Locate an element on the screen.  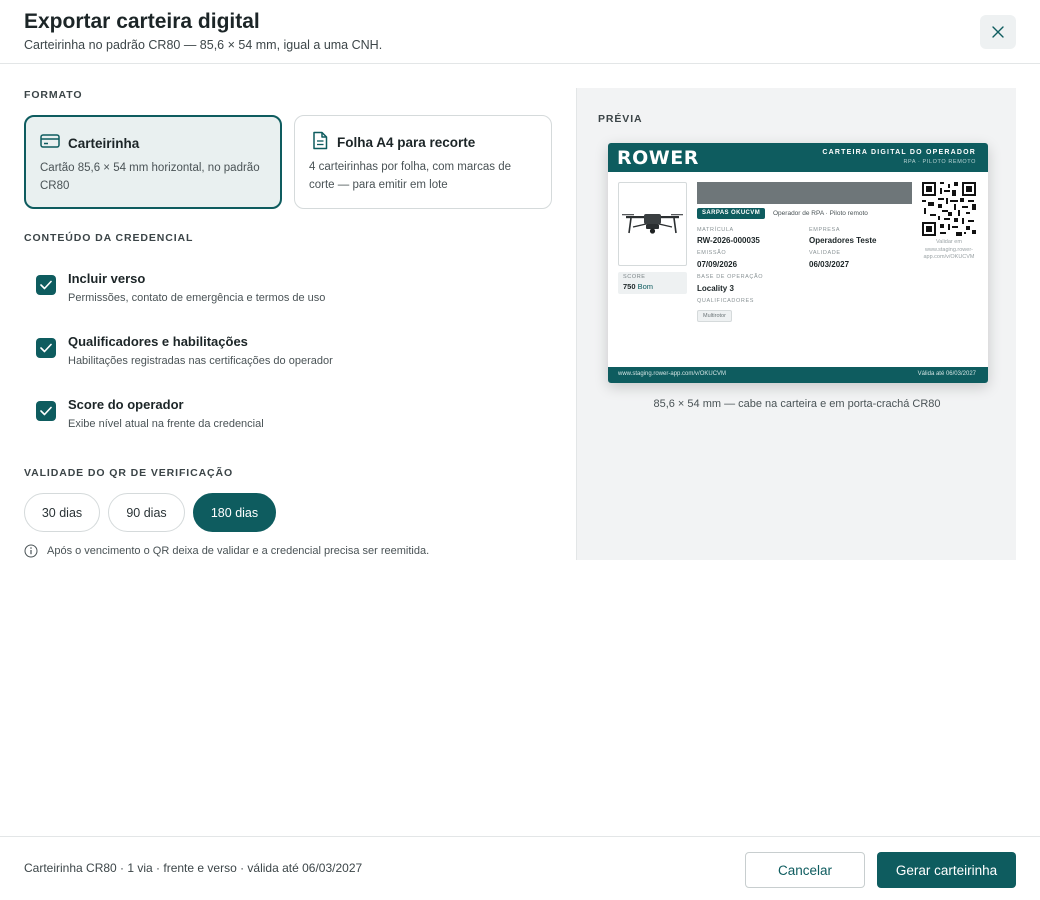
qualificadores-label: QUALIFICADORES is located at coordinates (725, 301).